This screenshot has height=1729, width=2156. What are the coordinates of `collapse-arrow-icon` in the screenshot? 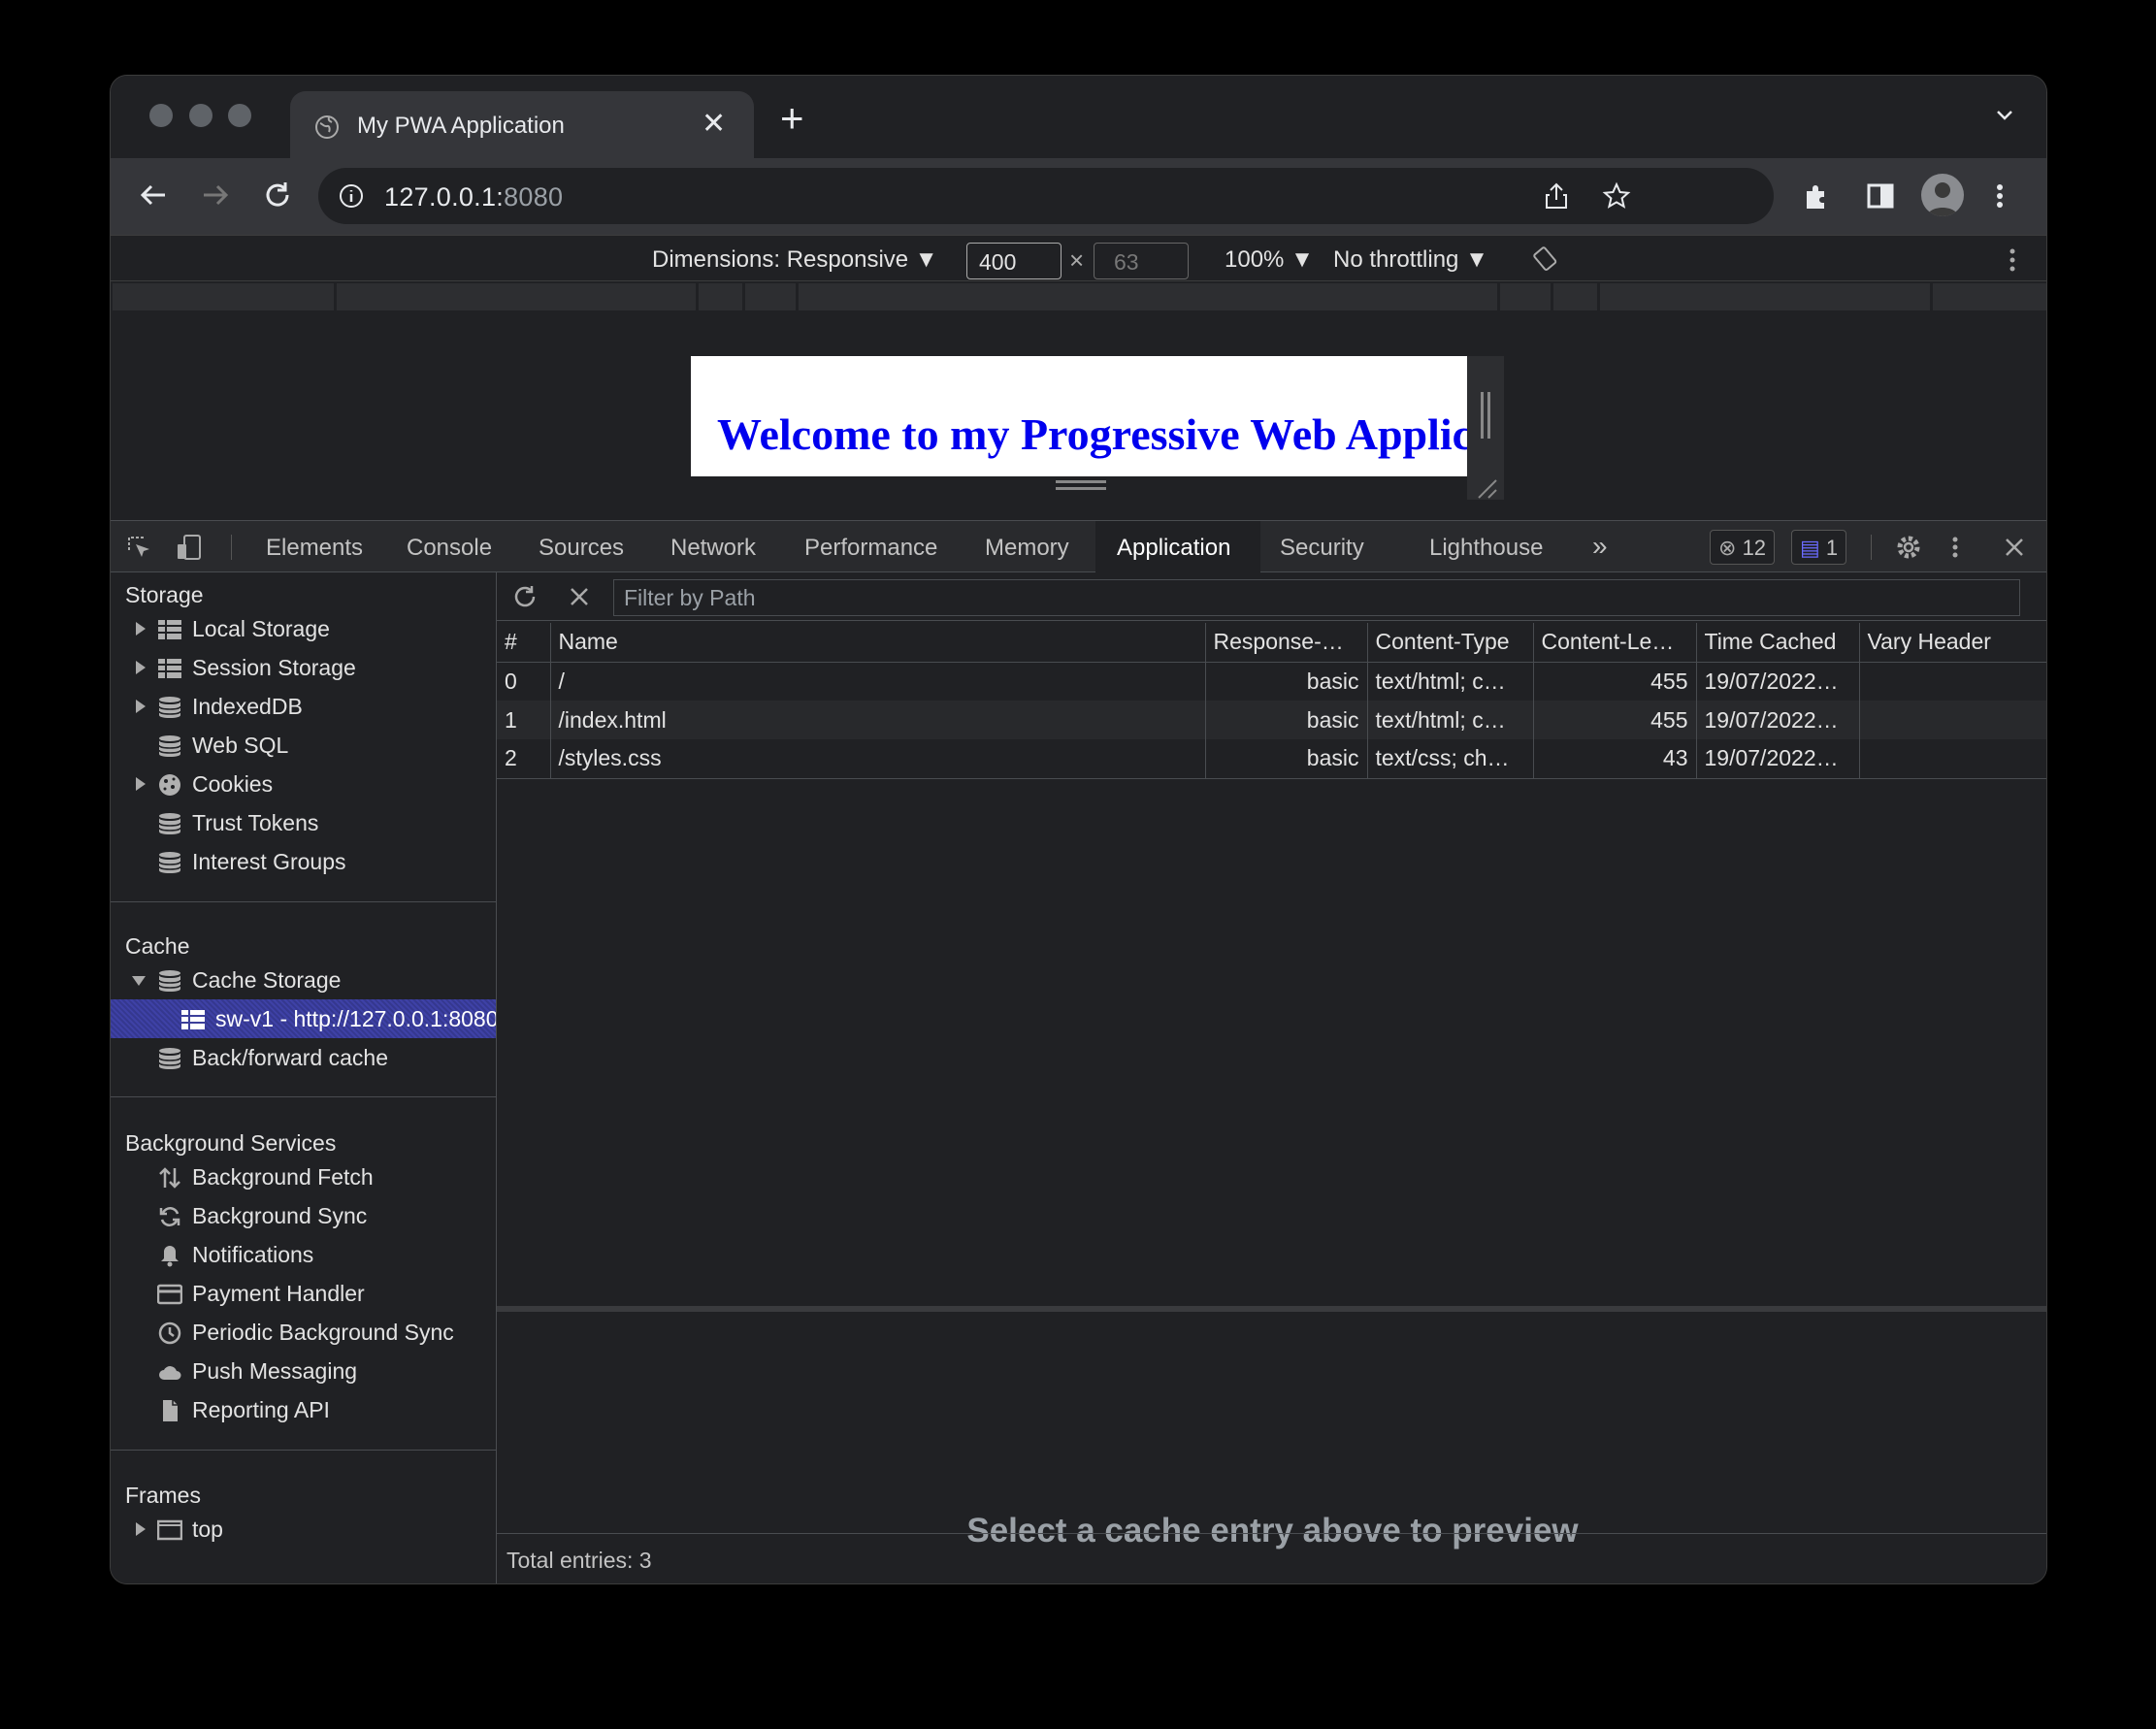 It's located at (139, 981).